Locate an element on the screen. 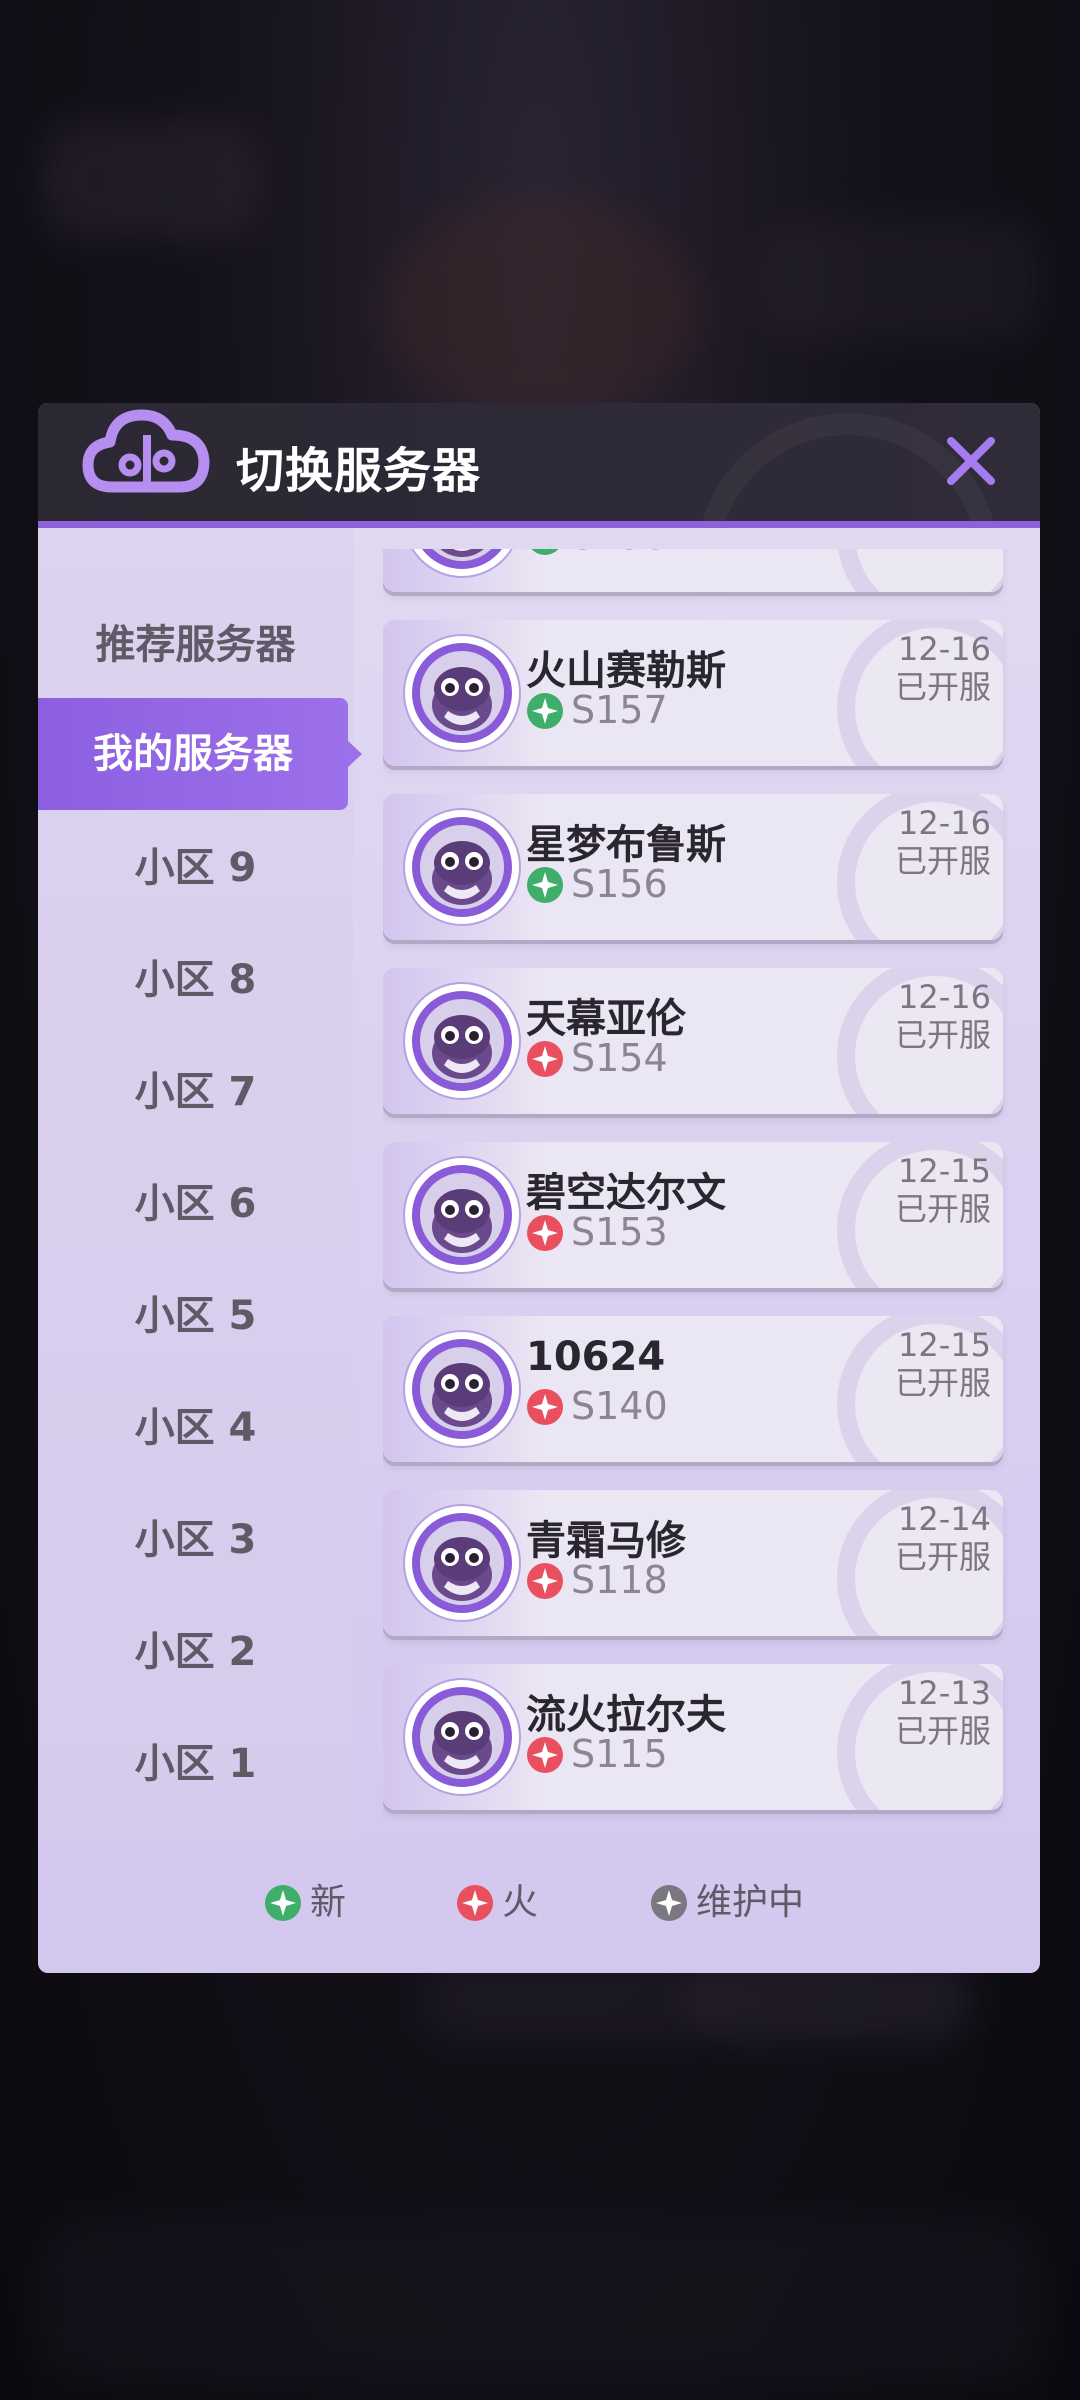 This screenshot has width=1080, height=2400. server-code: S115 is located at coordinates (619, 1754).